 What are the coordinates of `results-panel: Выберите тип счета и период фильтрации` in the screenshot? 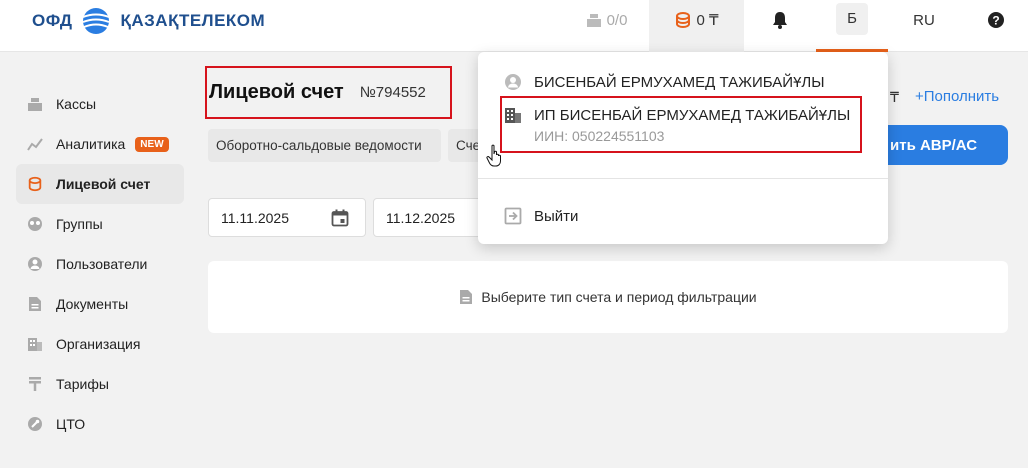 It's located at (608, 297).